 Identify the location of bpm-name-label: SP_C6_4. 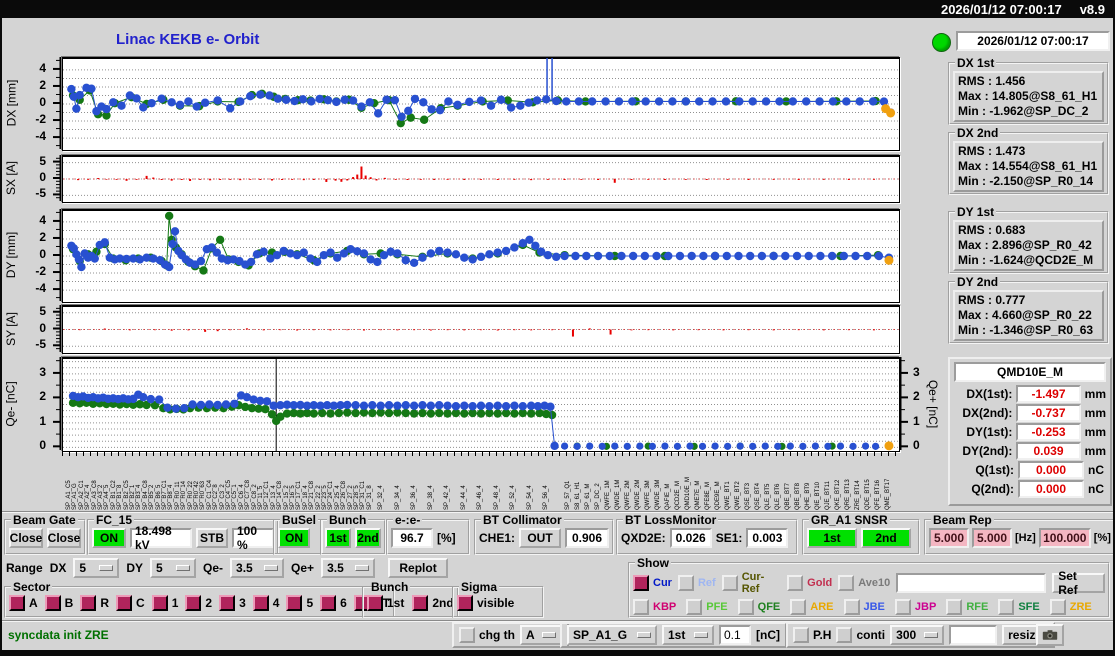
(241, 497).